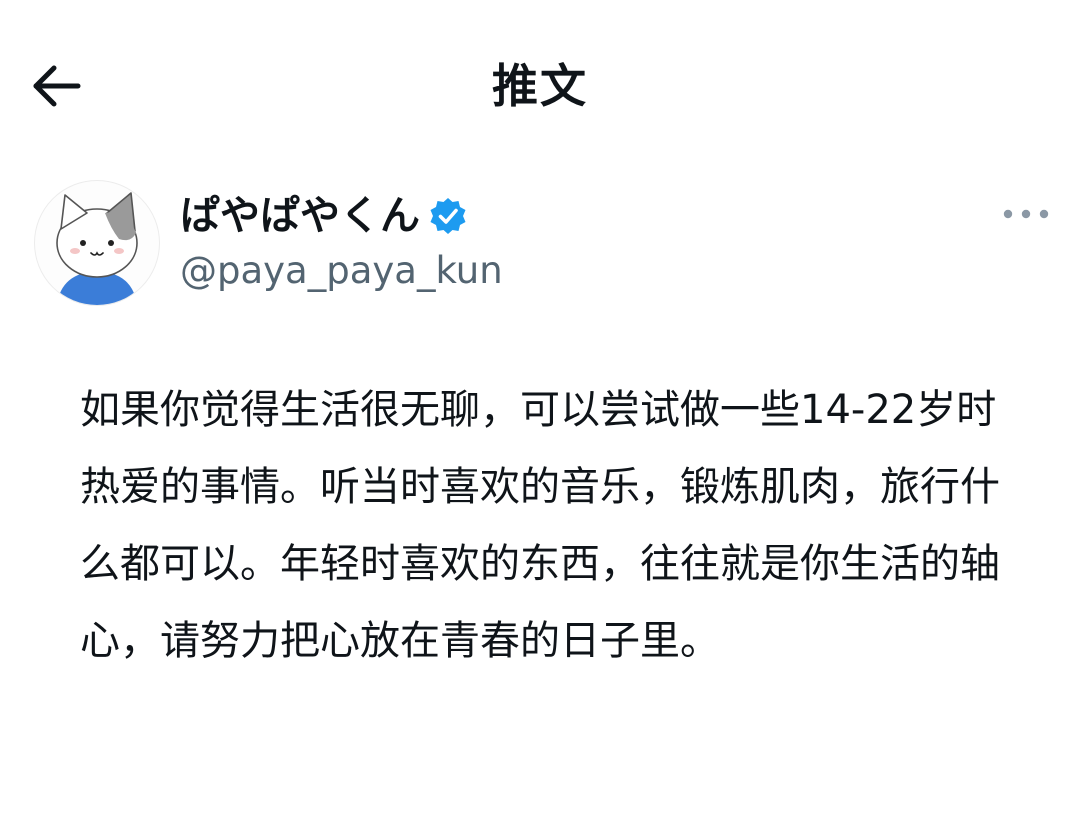  I want to click on more-horizontal-icon, so click(1026, 214).